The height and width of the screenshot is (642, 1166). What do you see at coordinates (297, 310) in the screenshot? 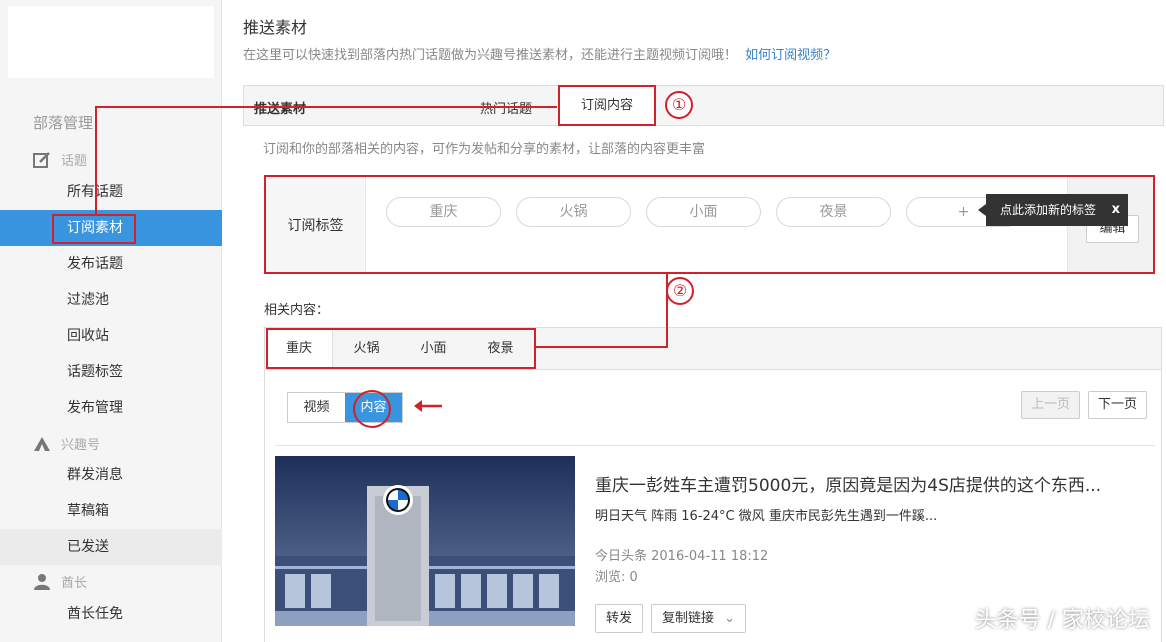
I see `related-content-label: 相关内容：` at bounding box center [297, 310].